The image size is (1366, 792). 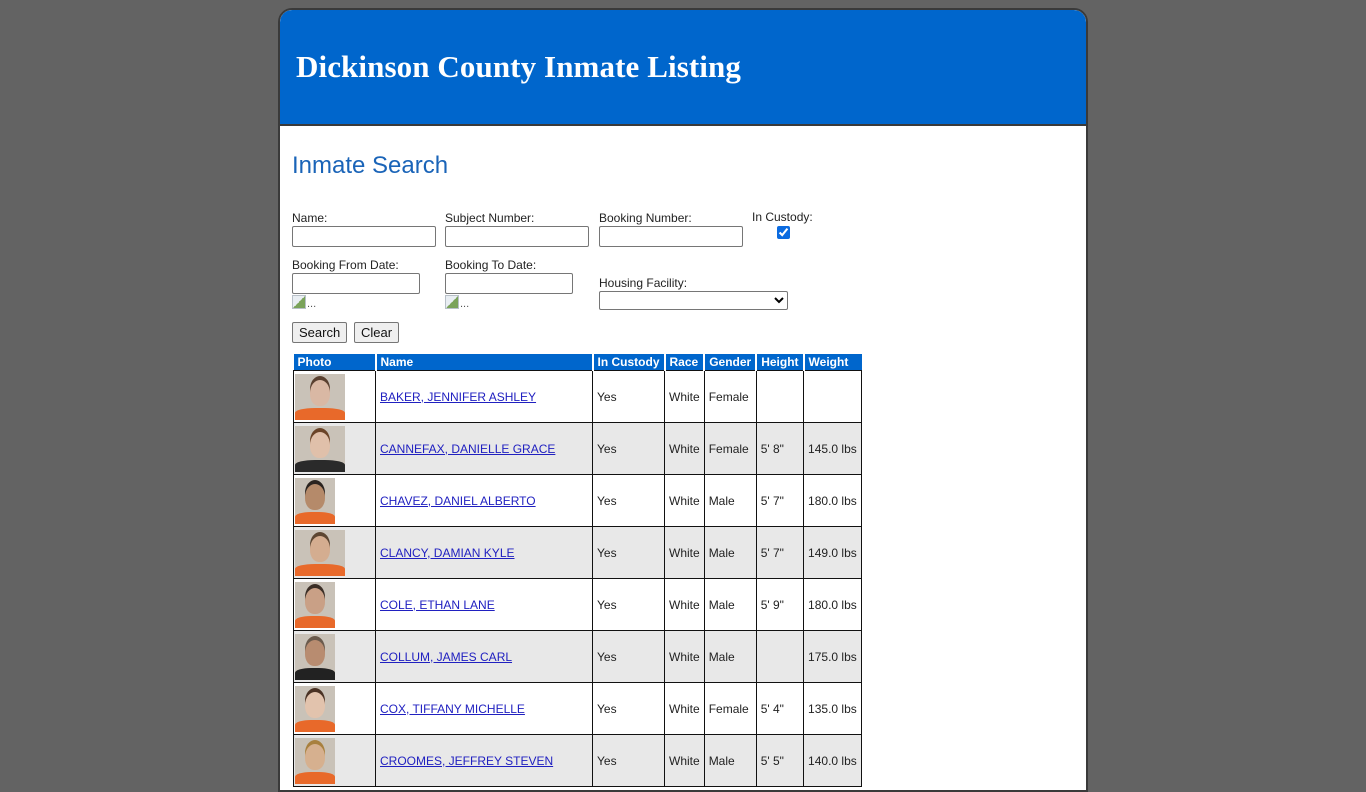 I want to click on inmate-name-link: BAKER, JENNIFER ASHLEY, so click(x=458, y=397).